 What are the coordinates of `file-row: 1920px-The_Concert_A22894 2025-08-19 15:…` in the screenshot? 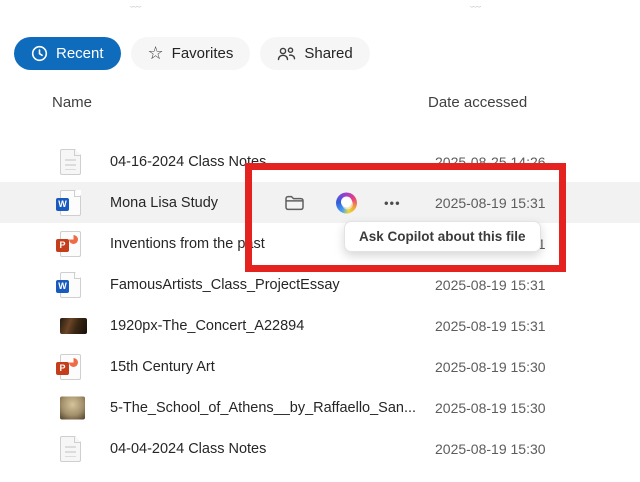 It's located at (320, 325).